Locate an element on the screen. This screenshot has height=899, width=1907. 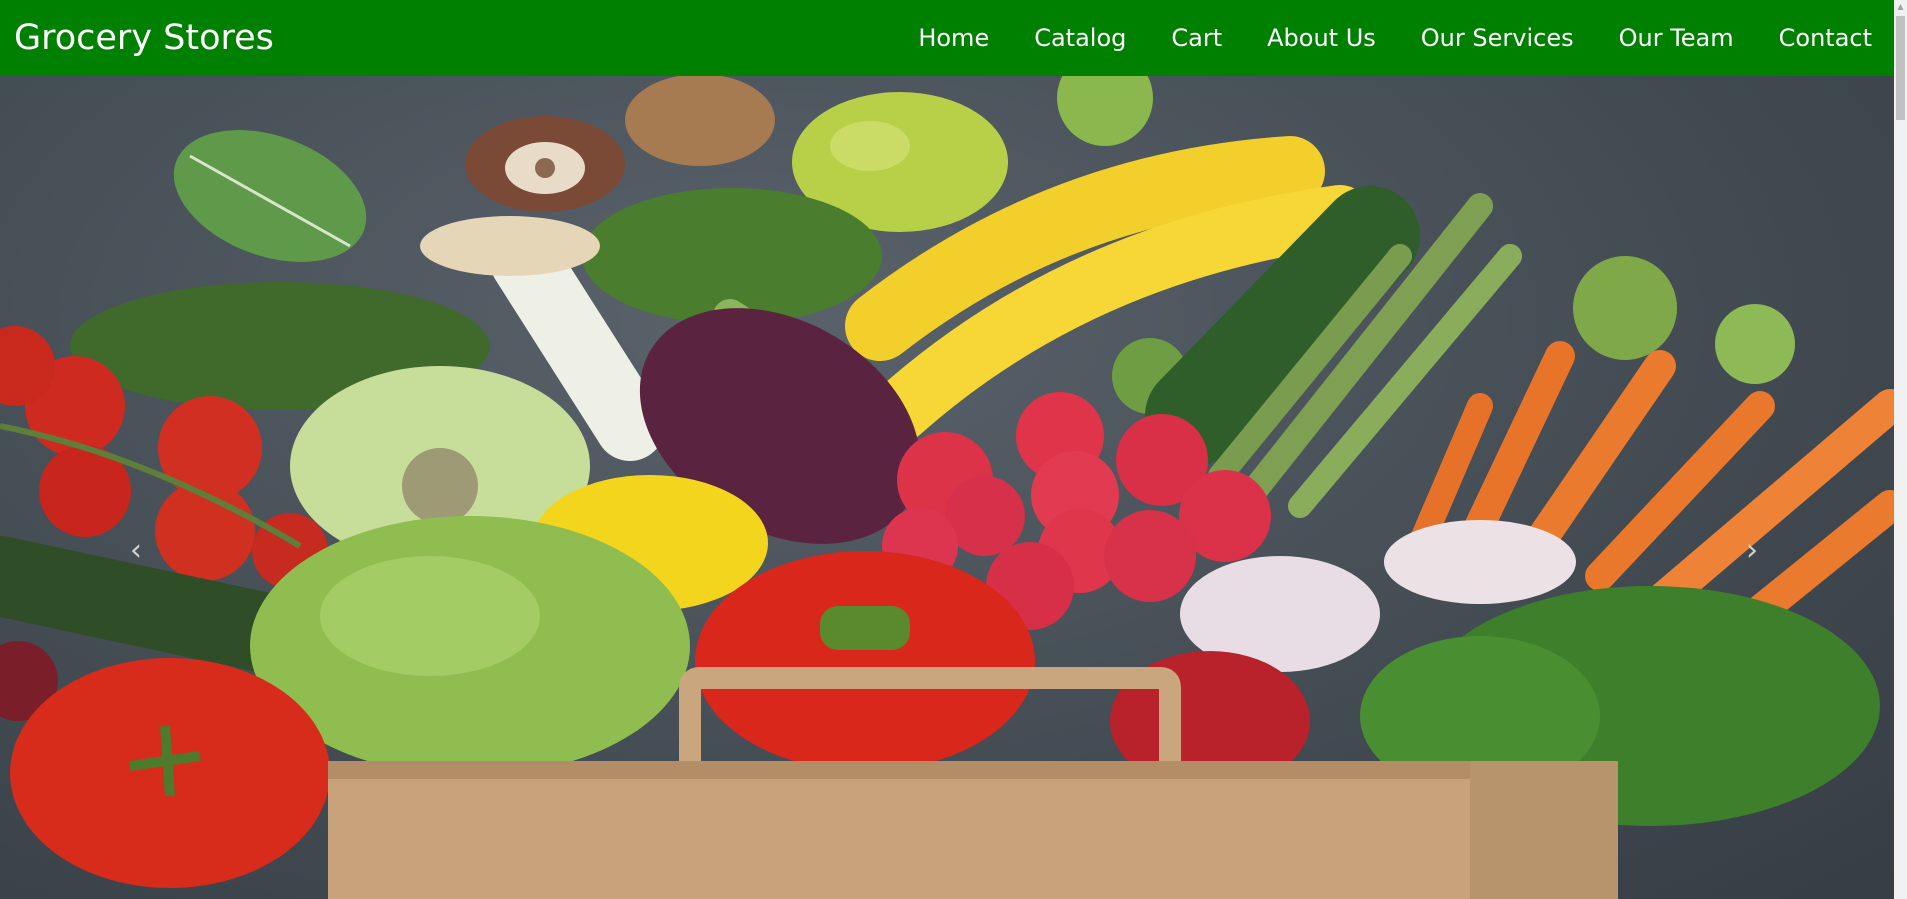
nav-link-catalog: Catalog is located at coordinates (1080, 38).